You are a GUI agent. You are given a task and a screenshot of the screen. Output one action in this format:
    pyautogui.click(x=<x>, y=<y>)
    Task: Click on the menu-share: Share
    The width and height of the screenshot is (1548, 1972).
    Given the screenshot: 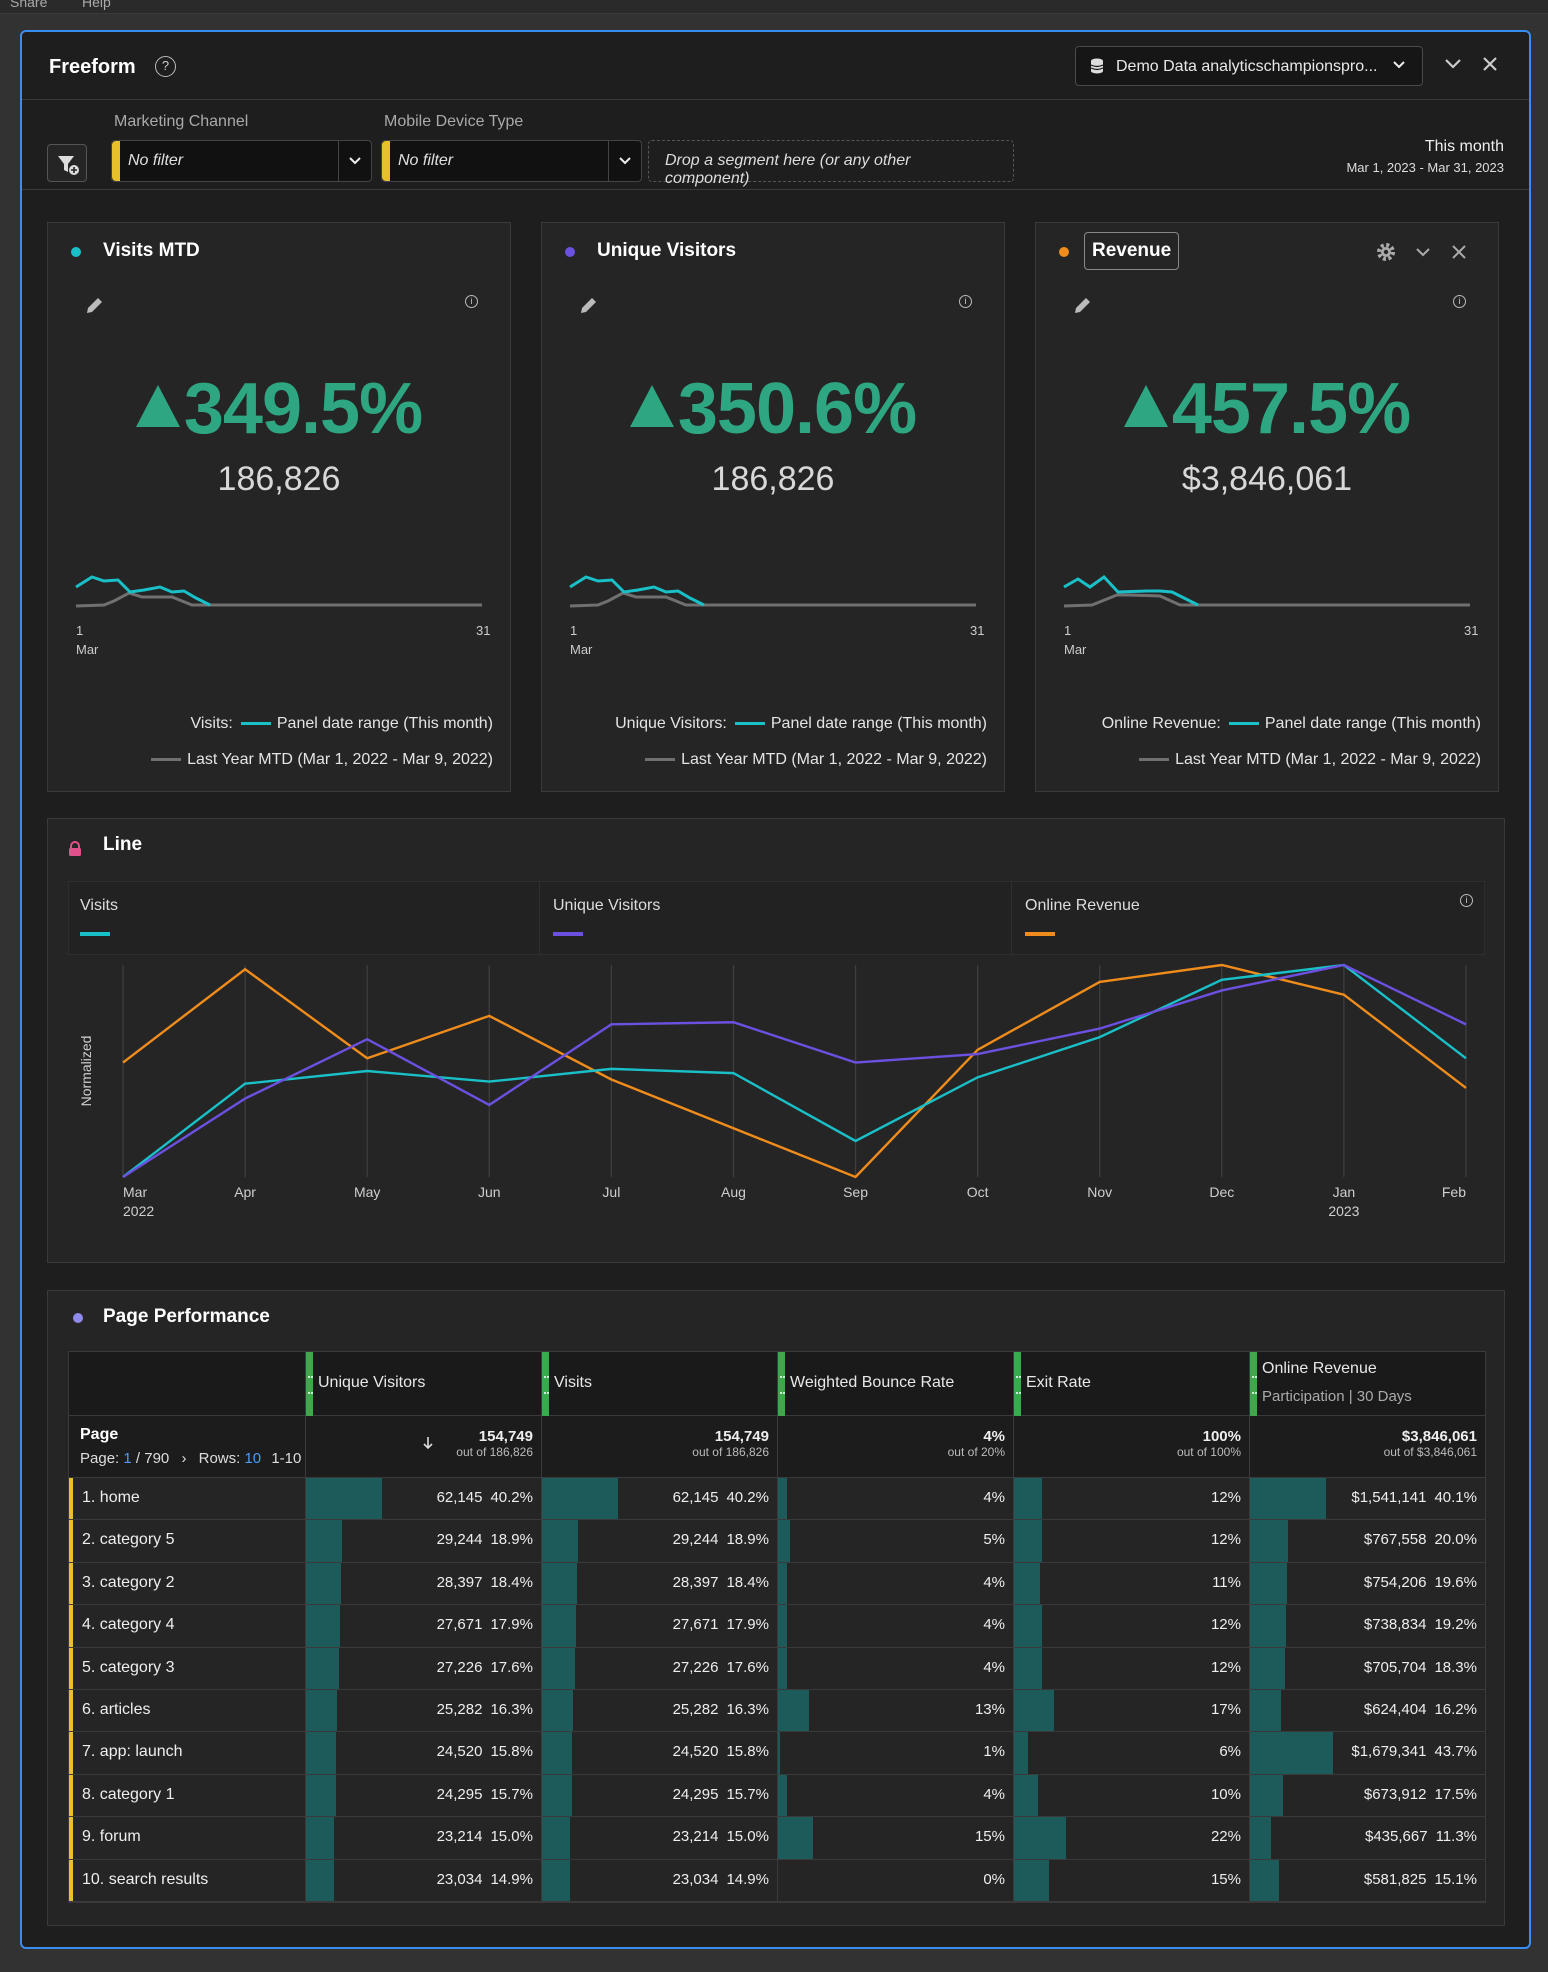 What is the action you would take?
    pyautogui.click(x=28, y=5)
    